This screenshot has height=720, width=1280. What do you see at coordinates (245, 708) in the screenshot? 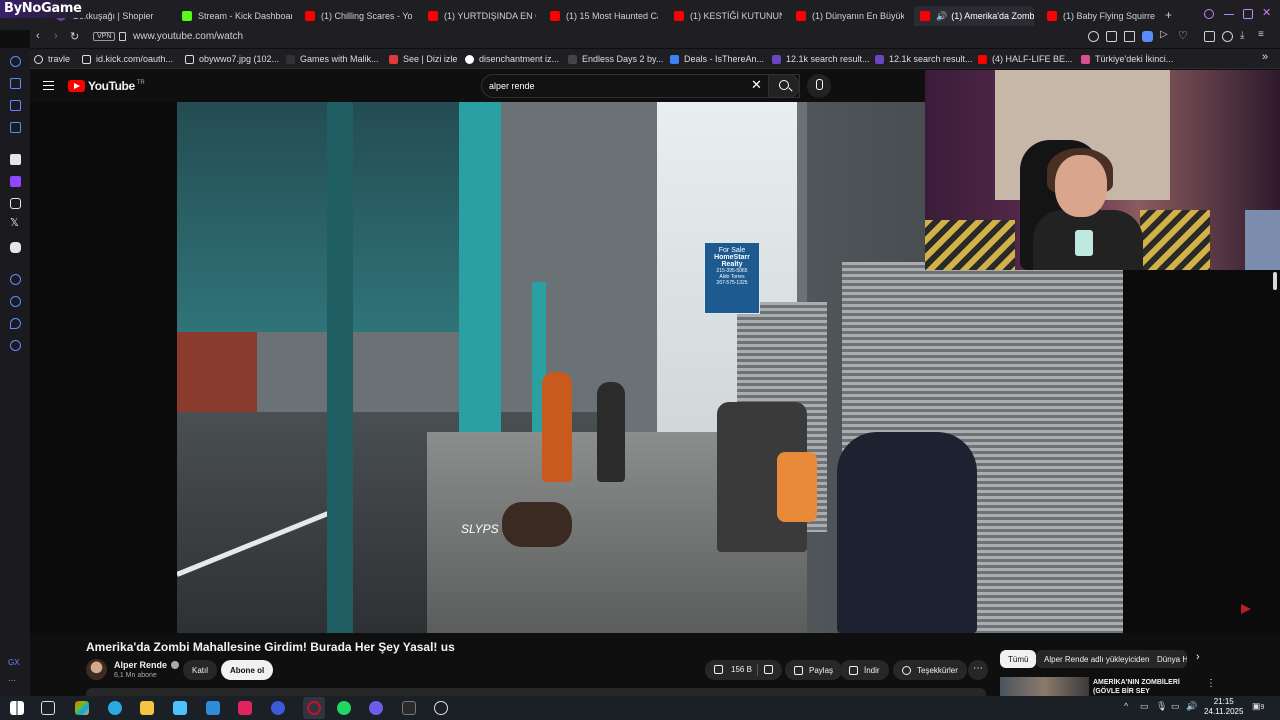
I see `app-icon` at bounding box center [245, 708].